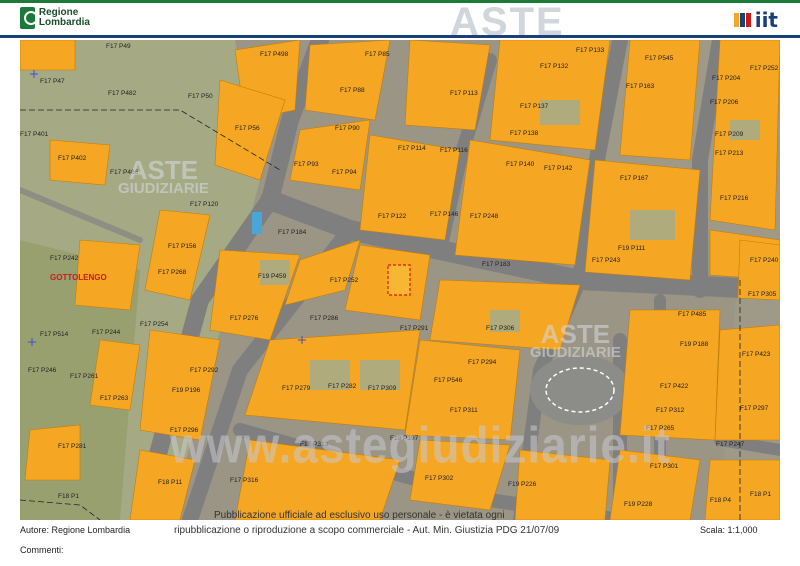 The width and height of the screenshot is (800, 566). What do you see at coordinates (54, 334) in the screenshot?
I see `parcel-label: F17 P514` at bounding box center [54, 334].